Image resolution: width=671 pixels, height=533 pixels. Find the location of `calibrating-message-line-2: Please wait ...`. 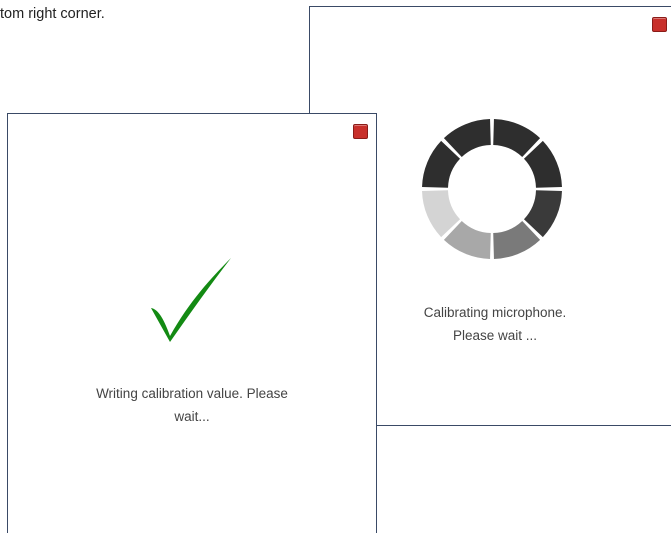

calibrating-message-line-2: Please wait ... is located at coordinates (495, 335).